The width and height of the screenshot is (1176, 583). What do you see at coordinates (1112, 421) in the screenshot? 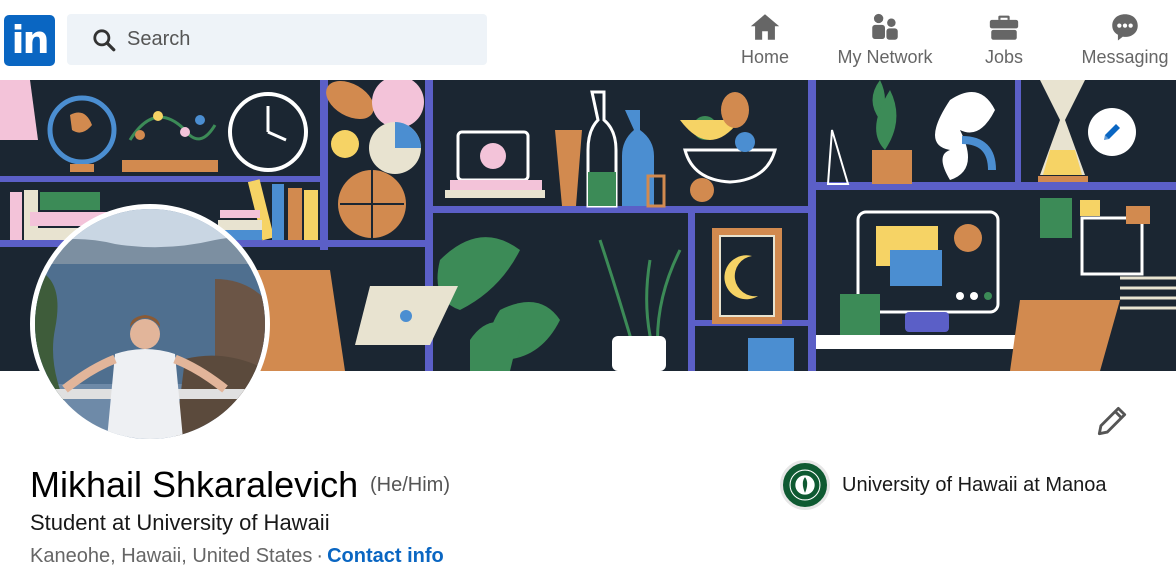
I see `edit-intro-pencil-icon` at bounding box center [1112, 421].